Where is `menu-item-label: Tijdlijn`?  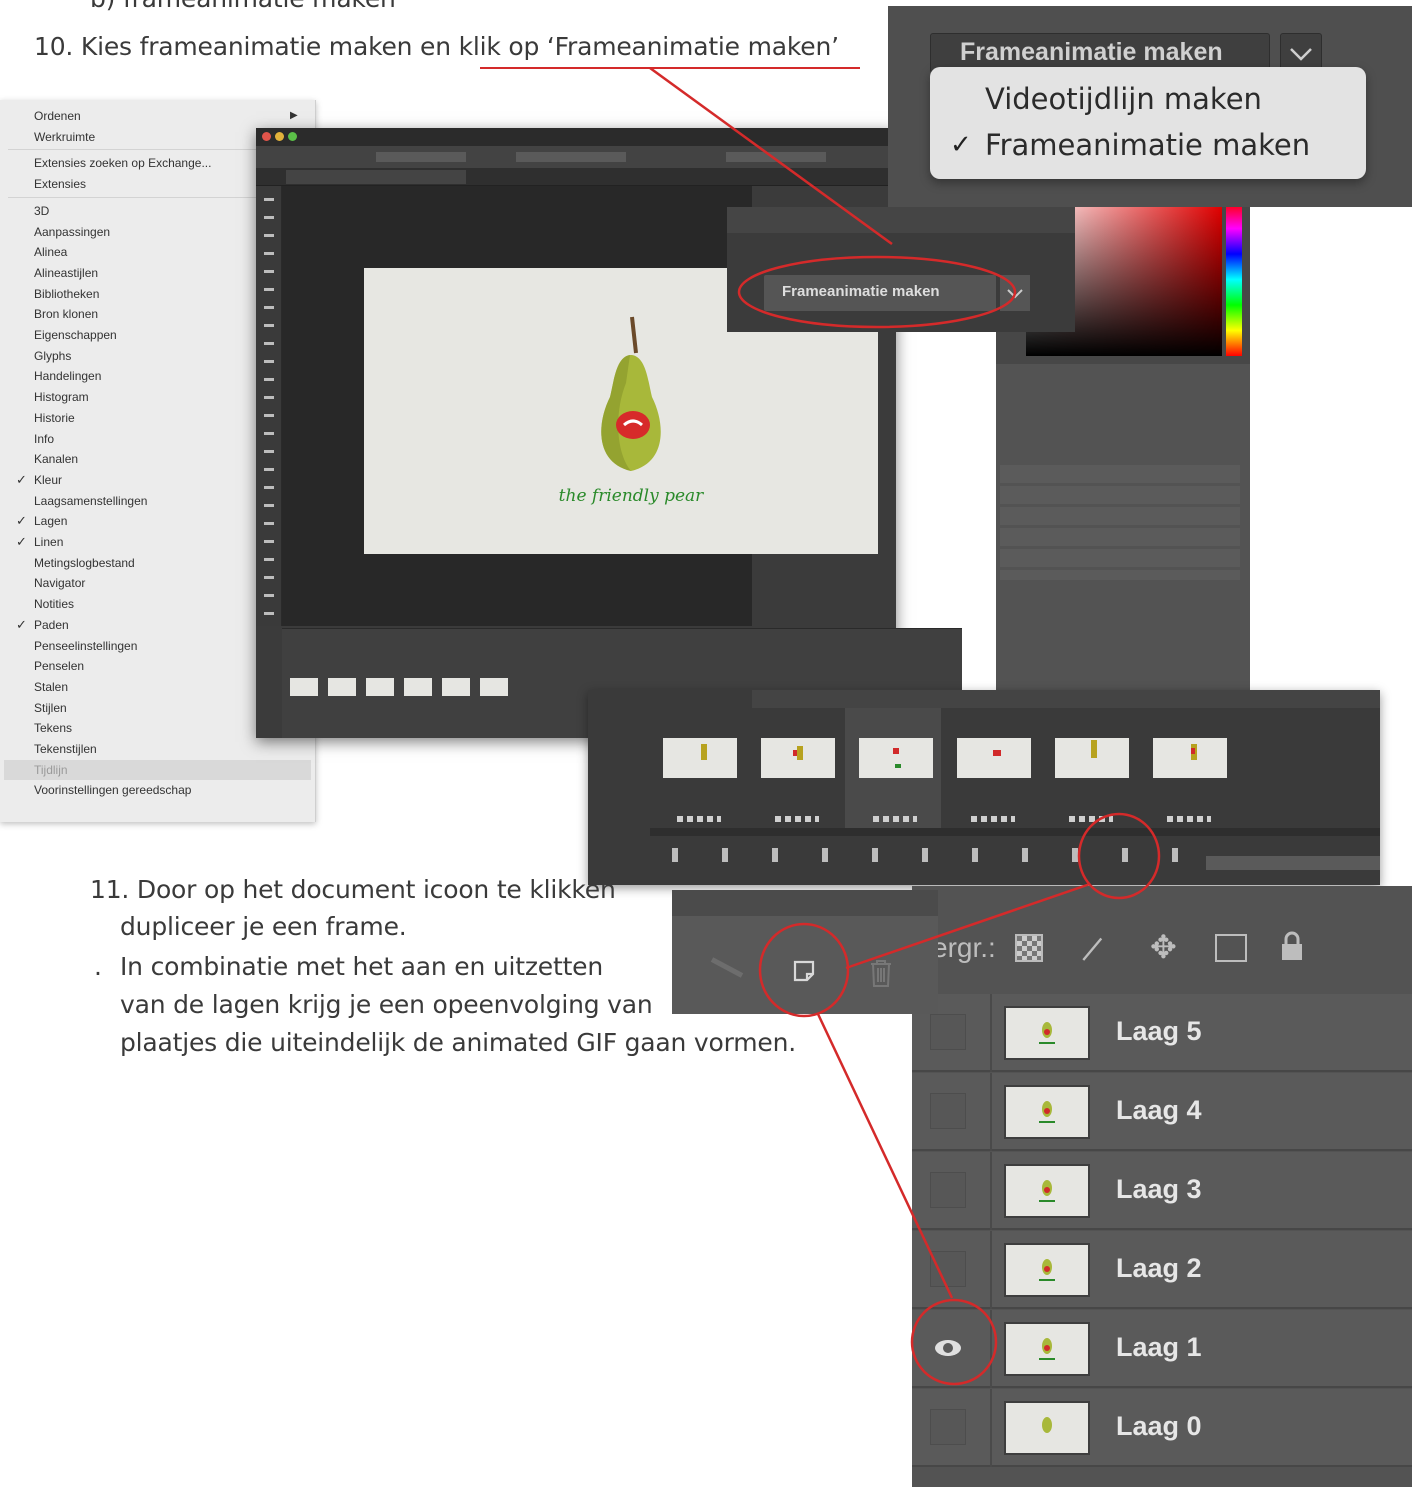
menu-item-label: Tijdlijn is located at coordinates (51, 769).